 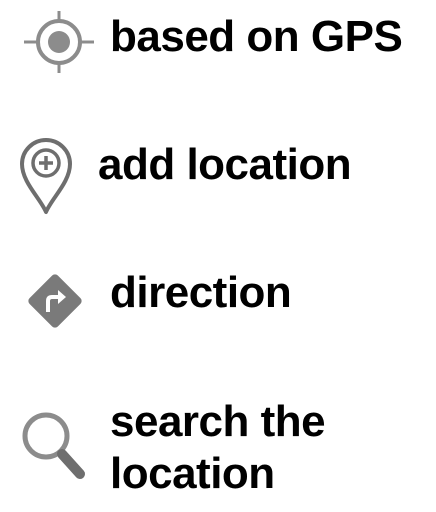 What do you see at coordinates (225, 164) in the screenshot?
I see `legend-label-add-location: add location` at bounding box center [225, 164].